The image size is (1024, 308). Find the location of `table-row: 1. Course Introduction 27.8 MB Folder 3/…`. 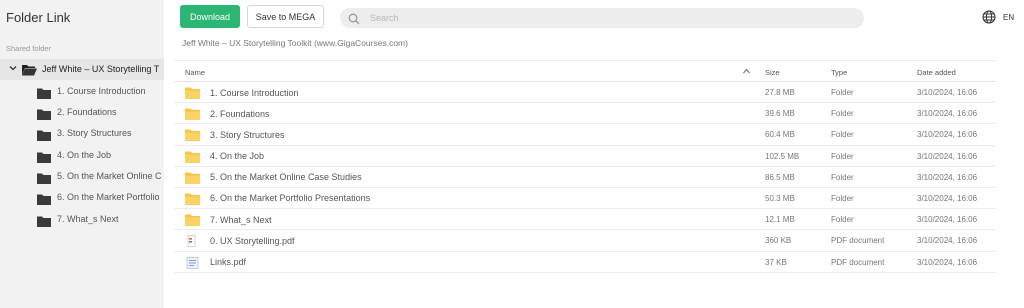

table-row: 1. Course Introduction 27.8 MB Folder 3/… is located at coordinates (585, 93).